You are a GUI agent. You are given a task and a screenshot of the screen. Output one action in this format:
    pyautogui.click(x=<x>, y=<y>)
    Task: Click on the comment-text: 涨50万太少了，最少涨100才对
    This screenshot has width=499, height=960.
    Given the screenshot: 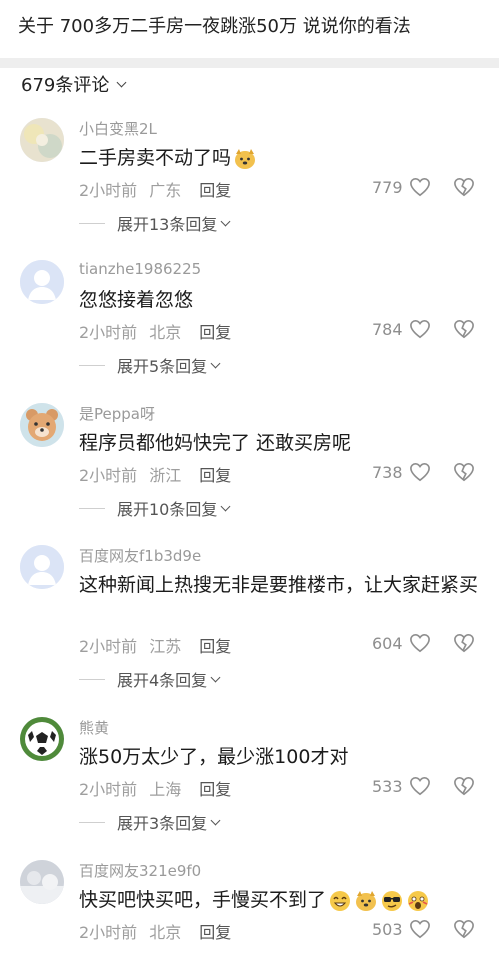 What is the action you would take?
    pyautogui.click(x=214, y=757)
    